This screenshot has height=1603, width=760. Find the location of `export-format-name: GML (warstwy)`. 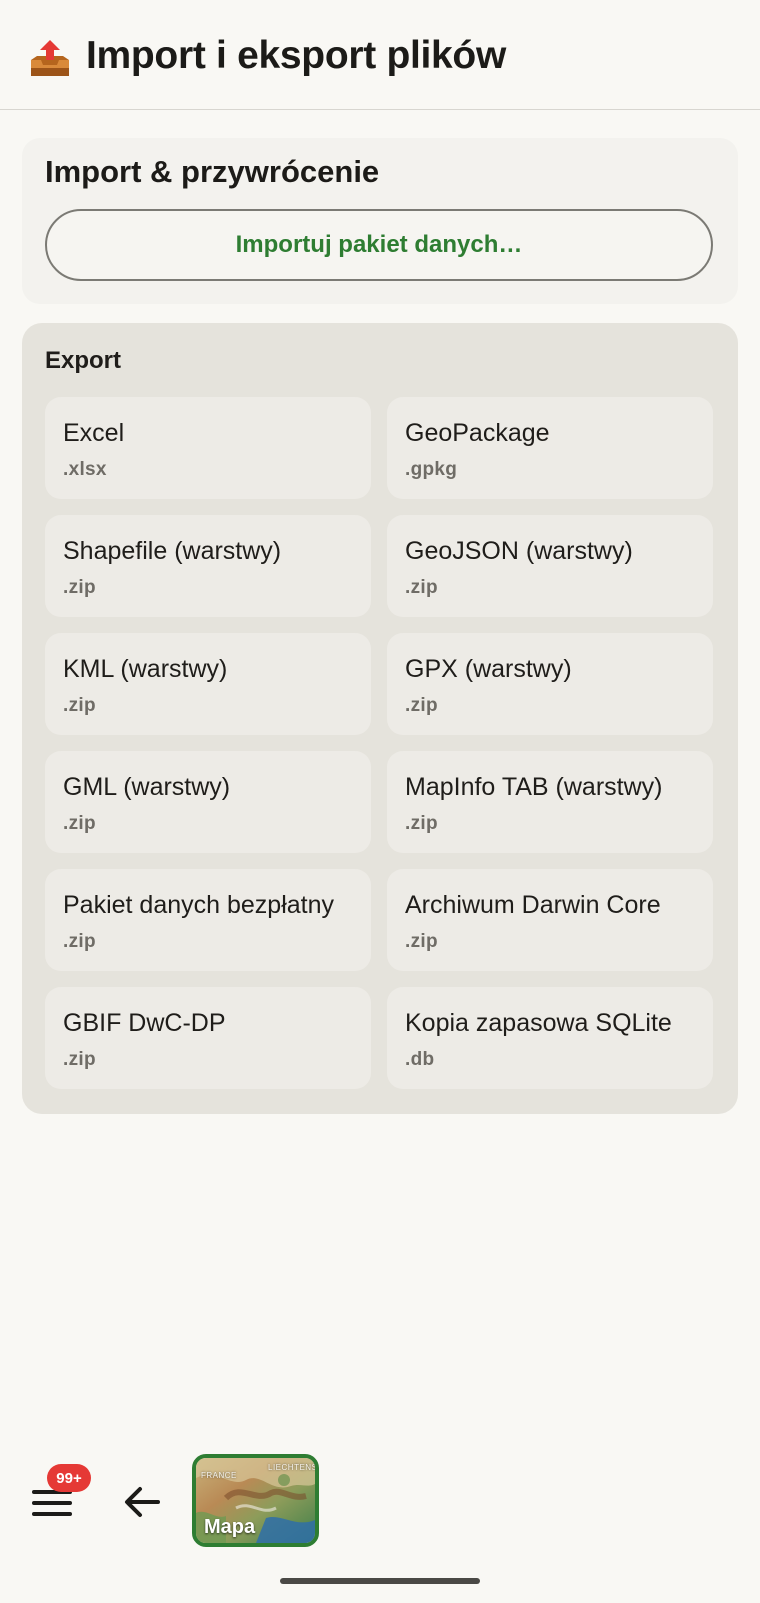

export-format-name: GML (warstwy) is located at coordinates (147, 787).